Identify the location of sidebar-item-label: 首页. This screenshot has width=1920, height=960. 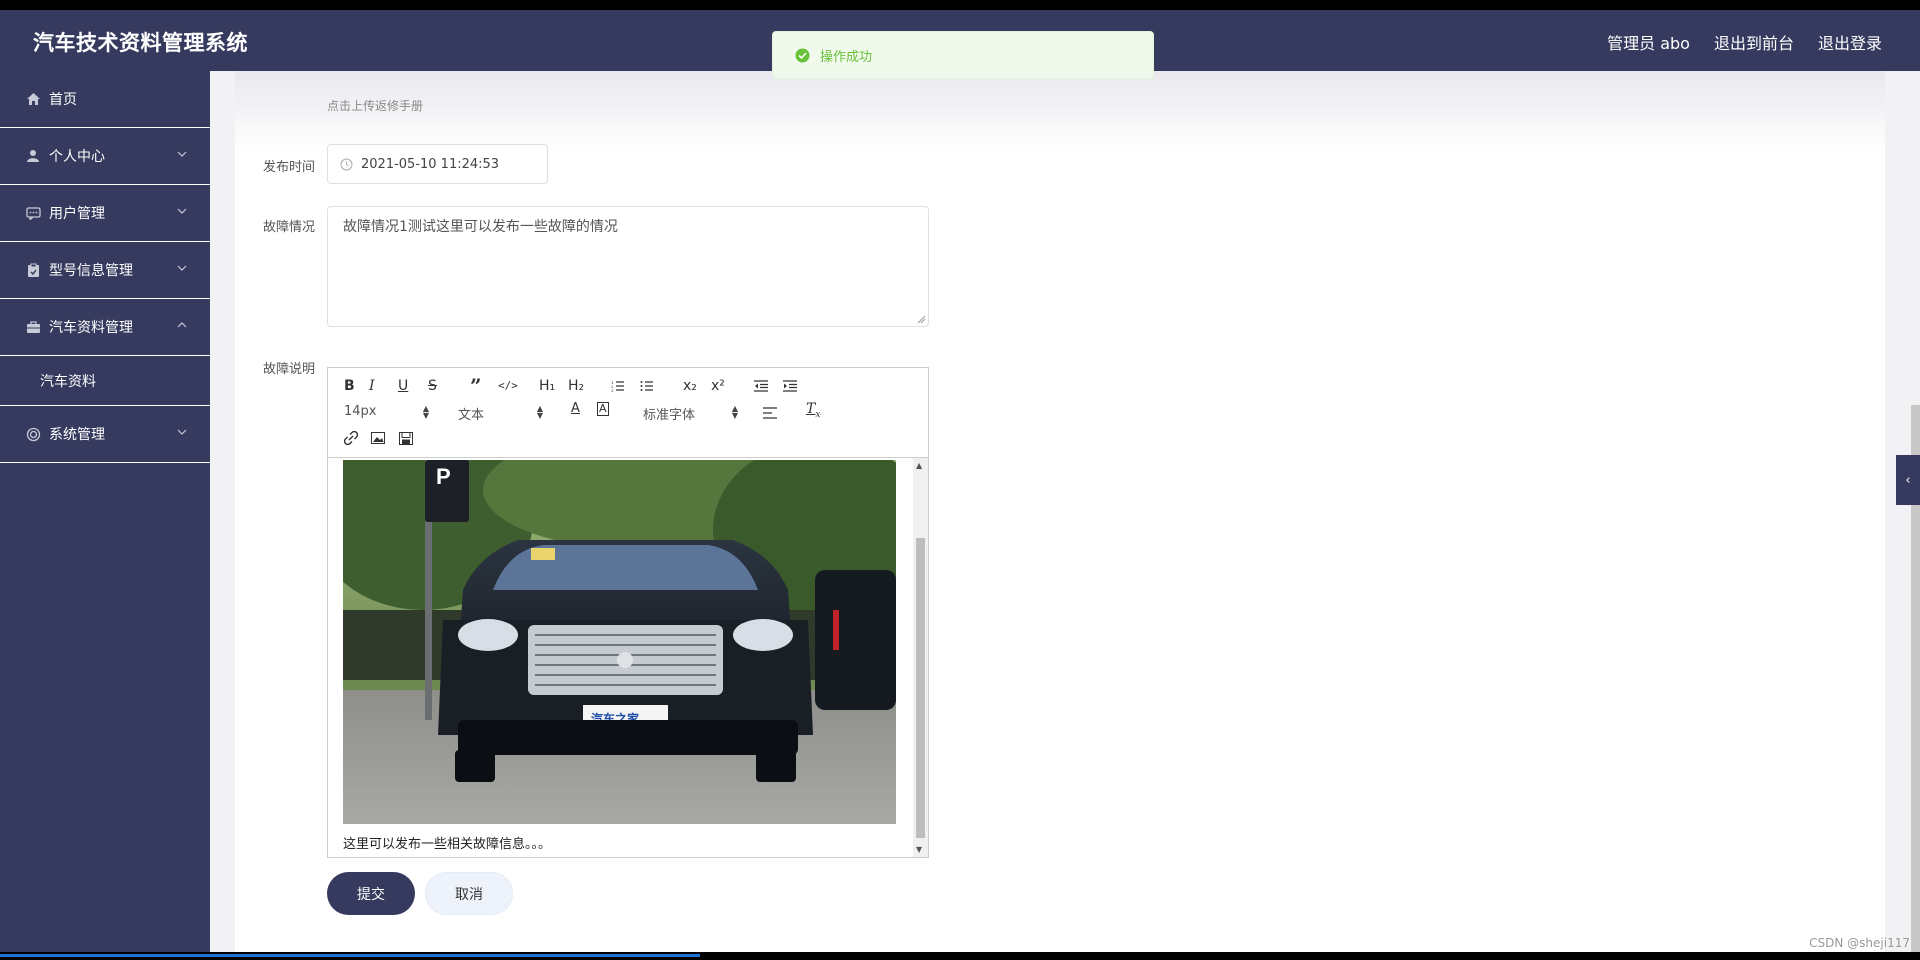
(63, 100).